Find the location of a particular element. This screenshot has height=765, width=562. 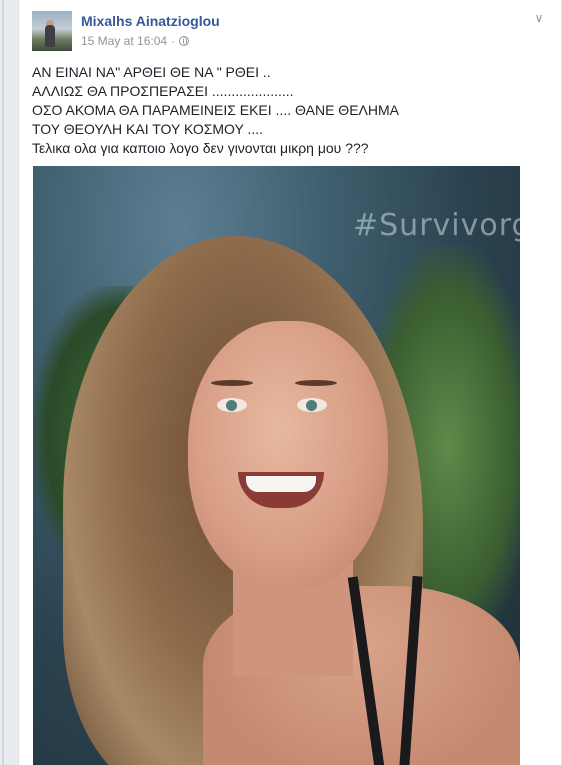

post-author-link: Mixalhs Ainatzioglou is located at coordinates (150, 21).